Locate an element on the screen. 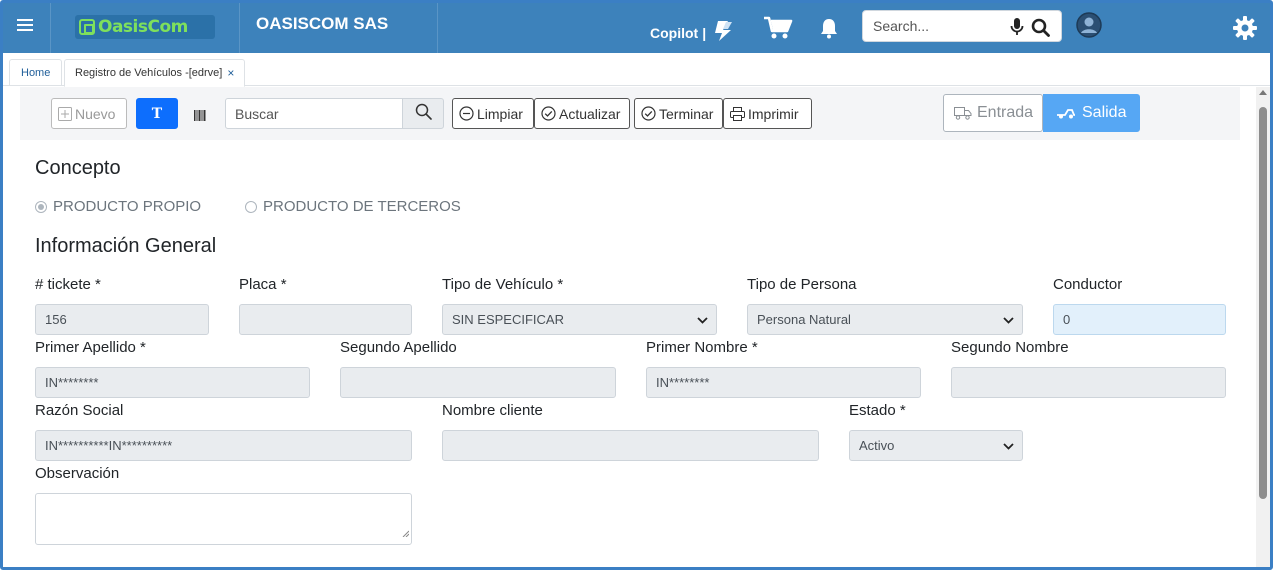 The height and width of the screenshot is (570, 1273). observacion-label: Observación is located at coordinates (77, 473).